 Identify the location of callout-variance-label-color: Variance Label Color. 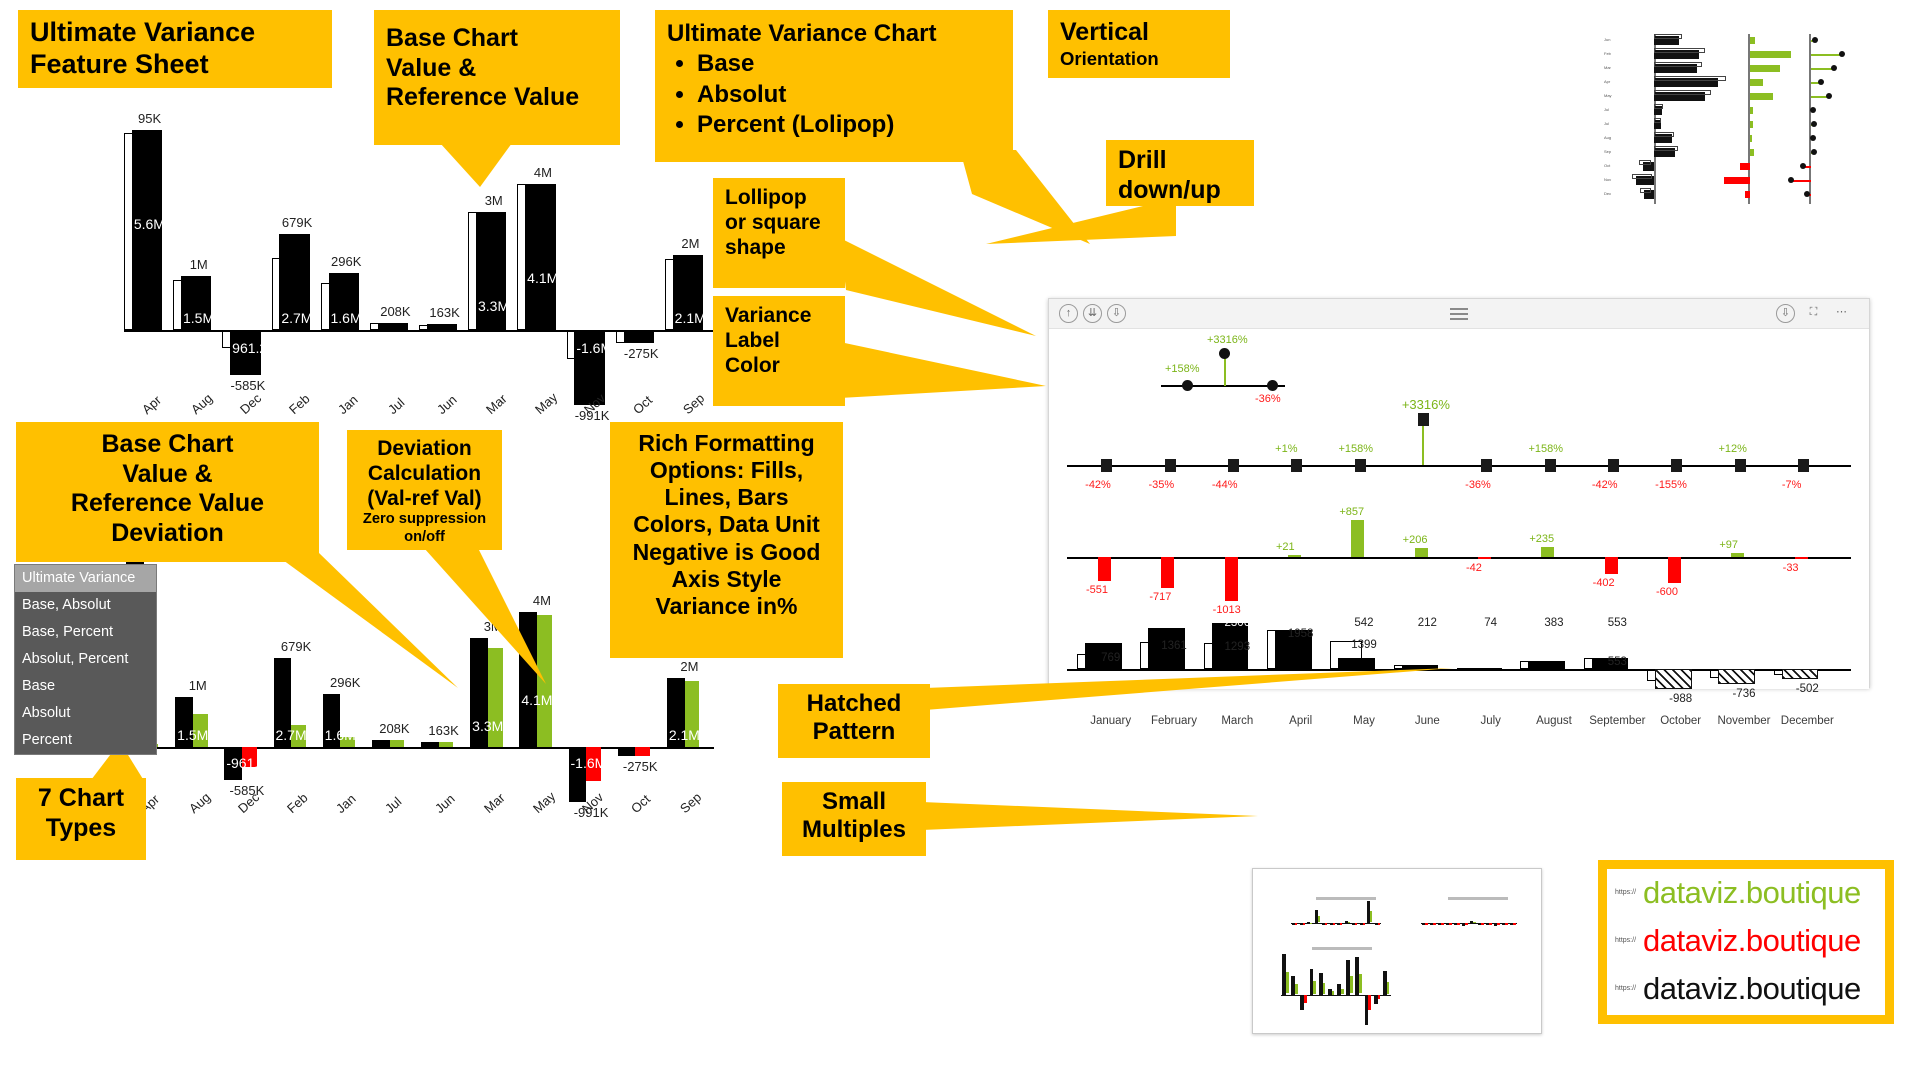
(779, 351).